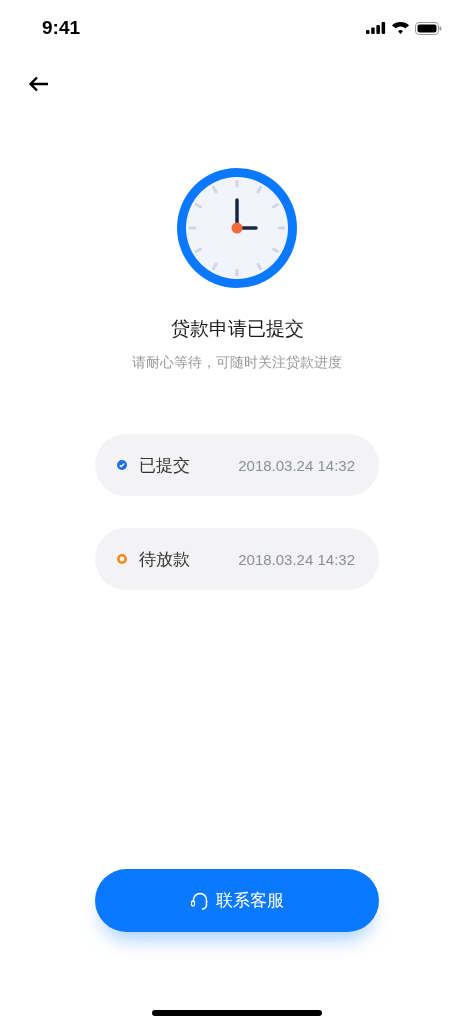 The height and width of the screenshot is (1026, 474). I want to click on status-time: 9:41, so click(61, 28).